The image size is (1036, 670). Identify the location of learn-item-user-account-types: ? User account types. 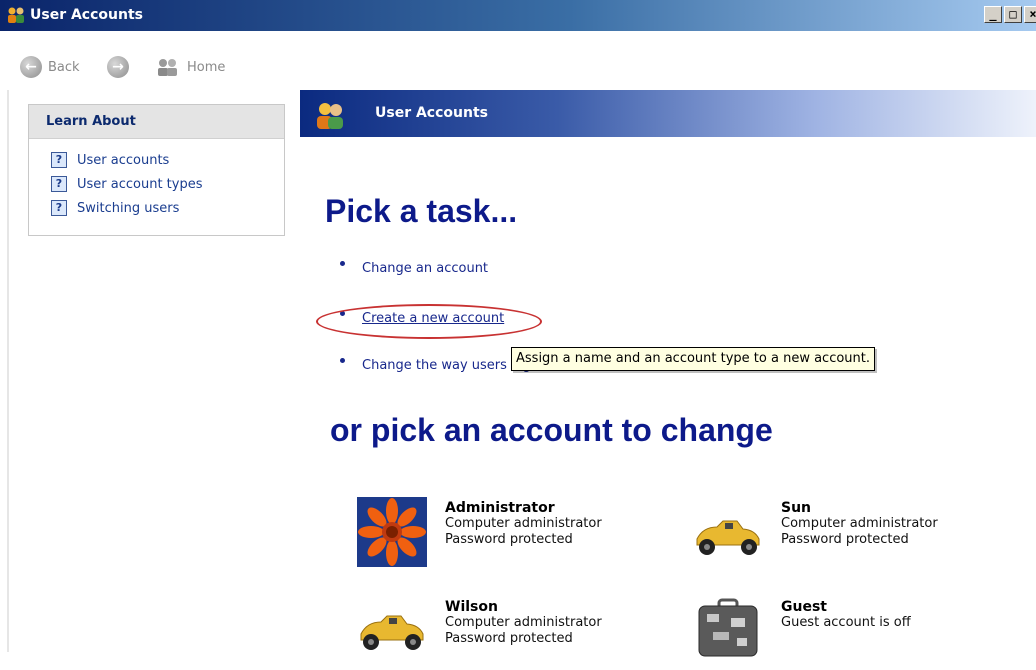
(167, 184).